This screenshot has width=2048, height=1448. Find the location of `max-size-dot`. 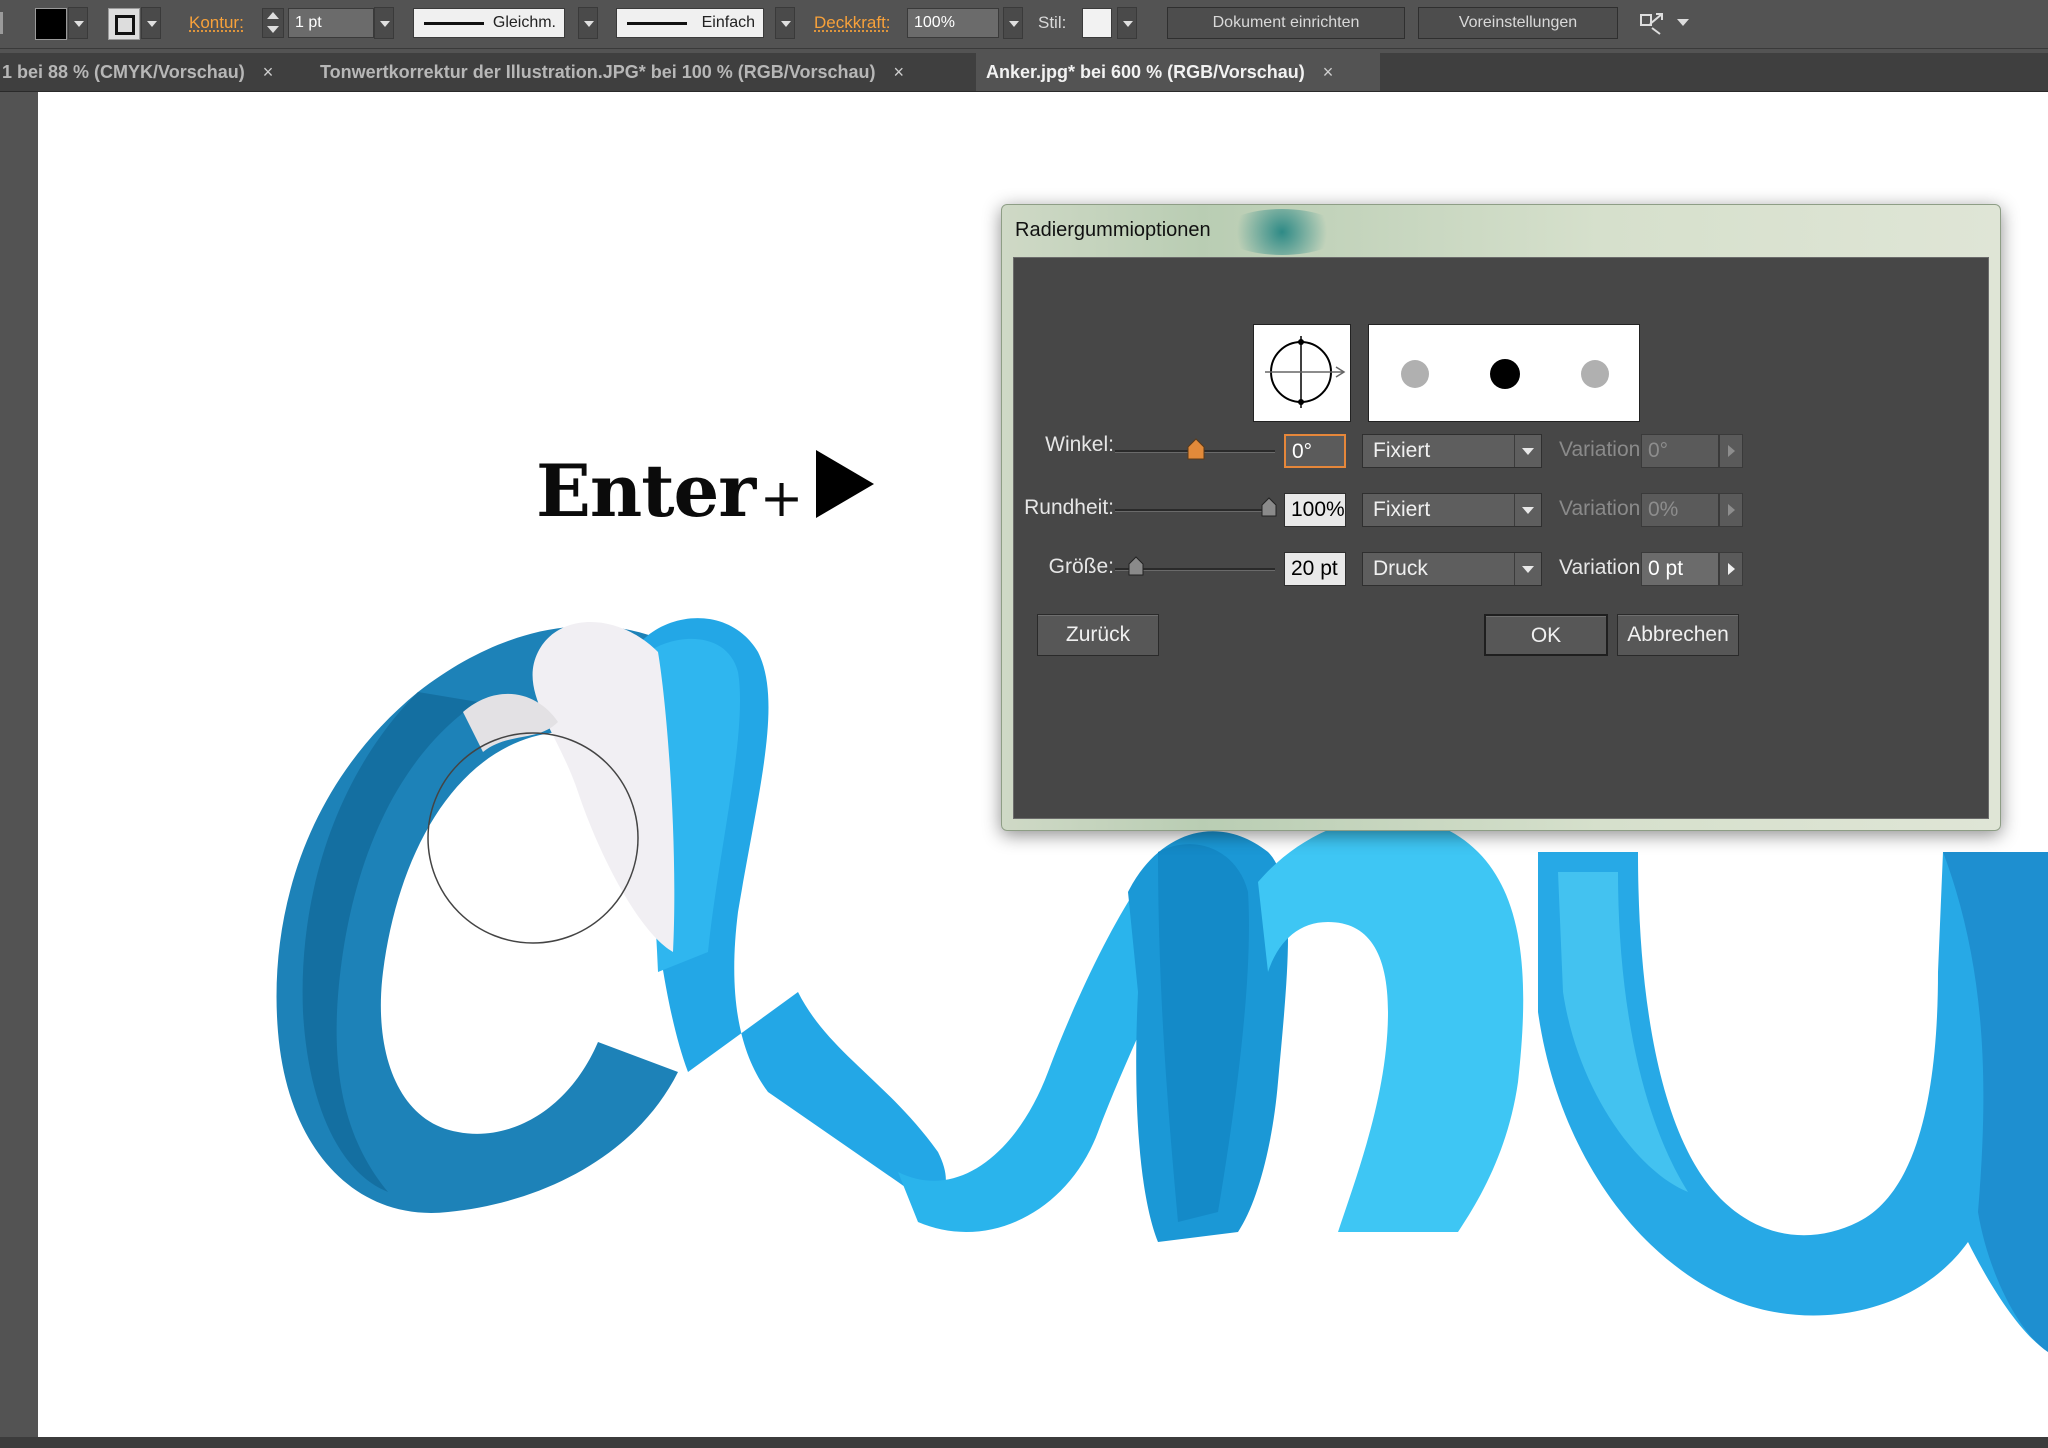

max-size-dot is located at coordinates (1595, 374).